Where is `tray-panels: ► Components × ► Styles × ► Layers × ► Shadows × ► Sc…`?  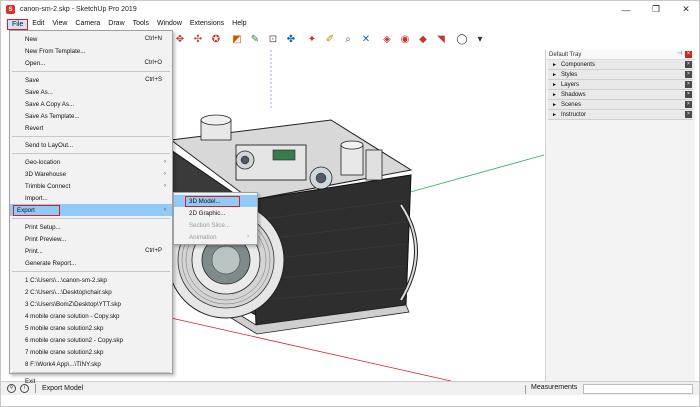 tray-panels: ► Components × ► Styles × ► Layers × ► Shadows × ► Sc… is located at coordinates (620, 90).